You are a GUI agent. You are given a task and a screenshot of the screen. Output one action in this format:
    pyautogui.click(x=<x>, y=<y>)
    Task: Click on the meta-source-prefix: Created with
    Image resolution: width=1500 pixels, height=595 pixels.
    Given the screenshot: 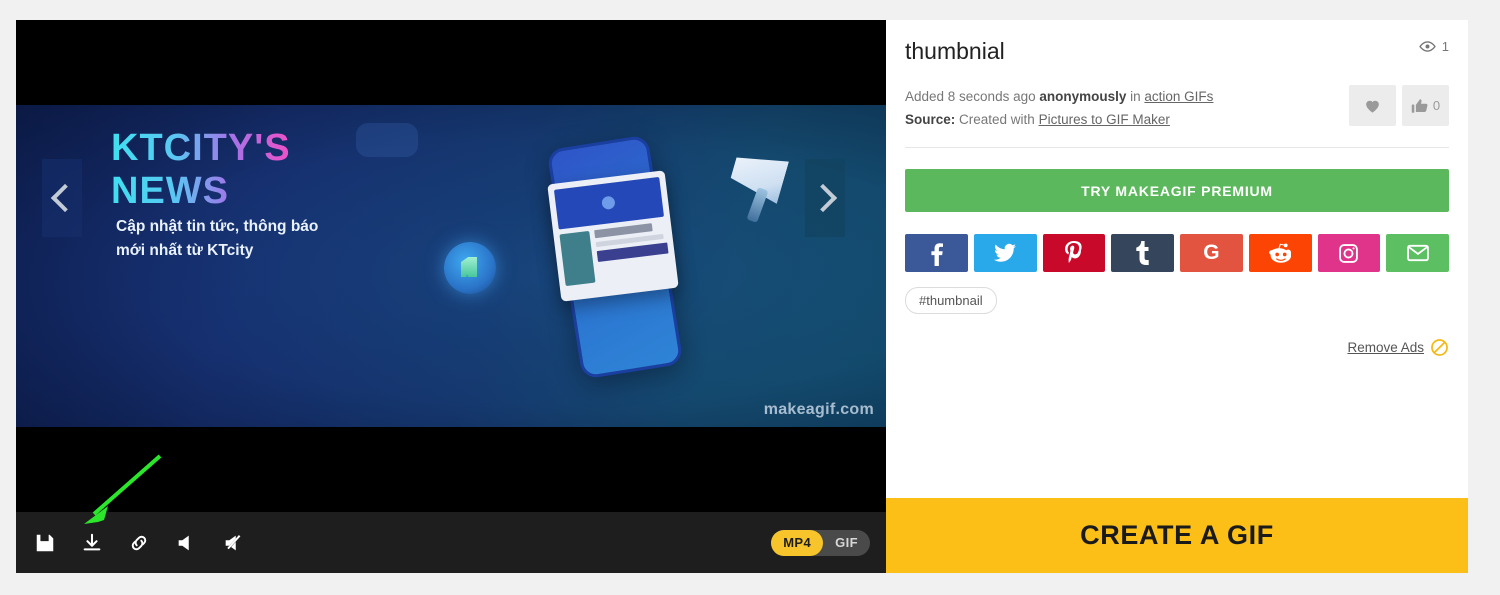 What is the action you would take?
    pyautogui.click(x=997, y=120)
    